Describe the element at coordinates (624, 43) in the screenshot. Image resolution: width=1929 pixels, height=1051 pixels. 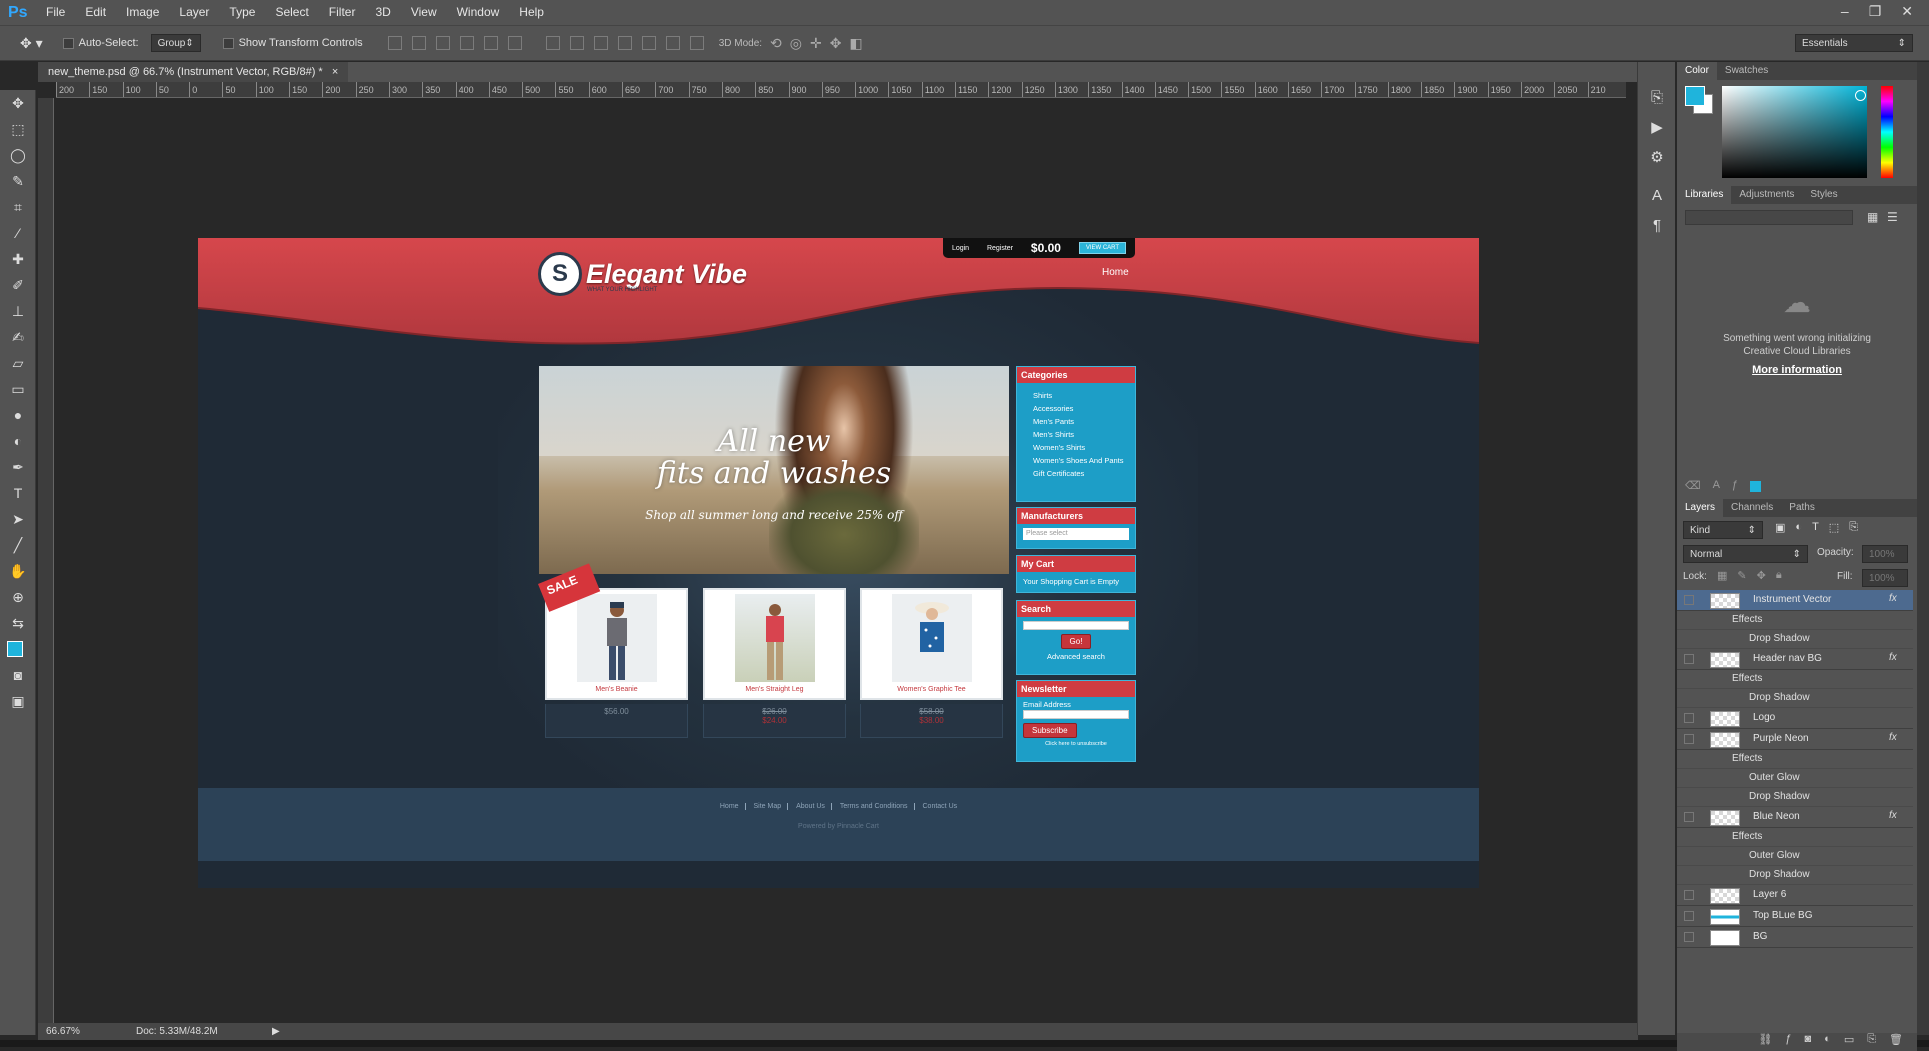
I see `distribute-left-icon` at that location.